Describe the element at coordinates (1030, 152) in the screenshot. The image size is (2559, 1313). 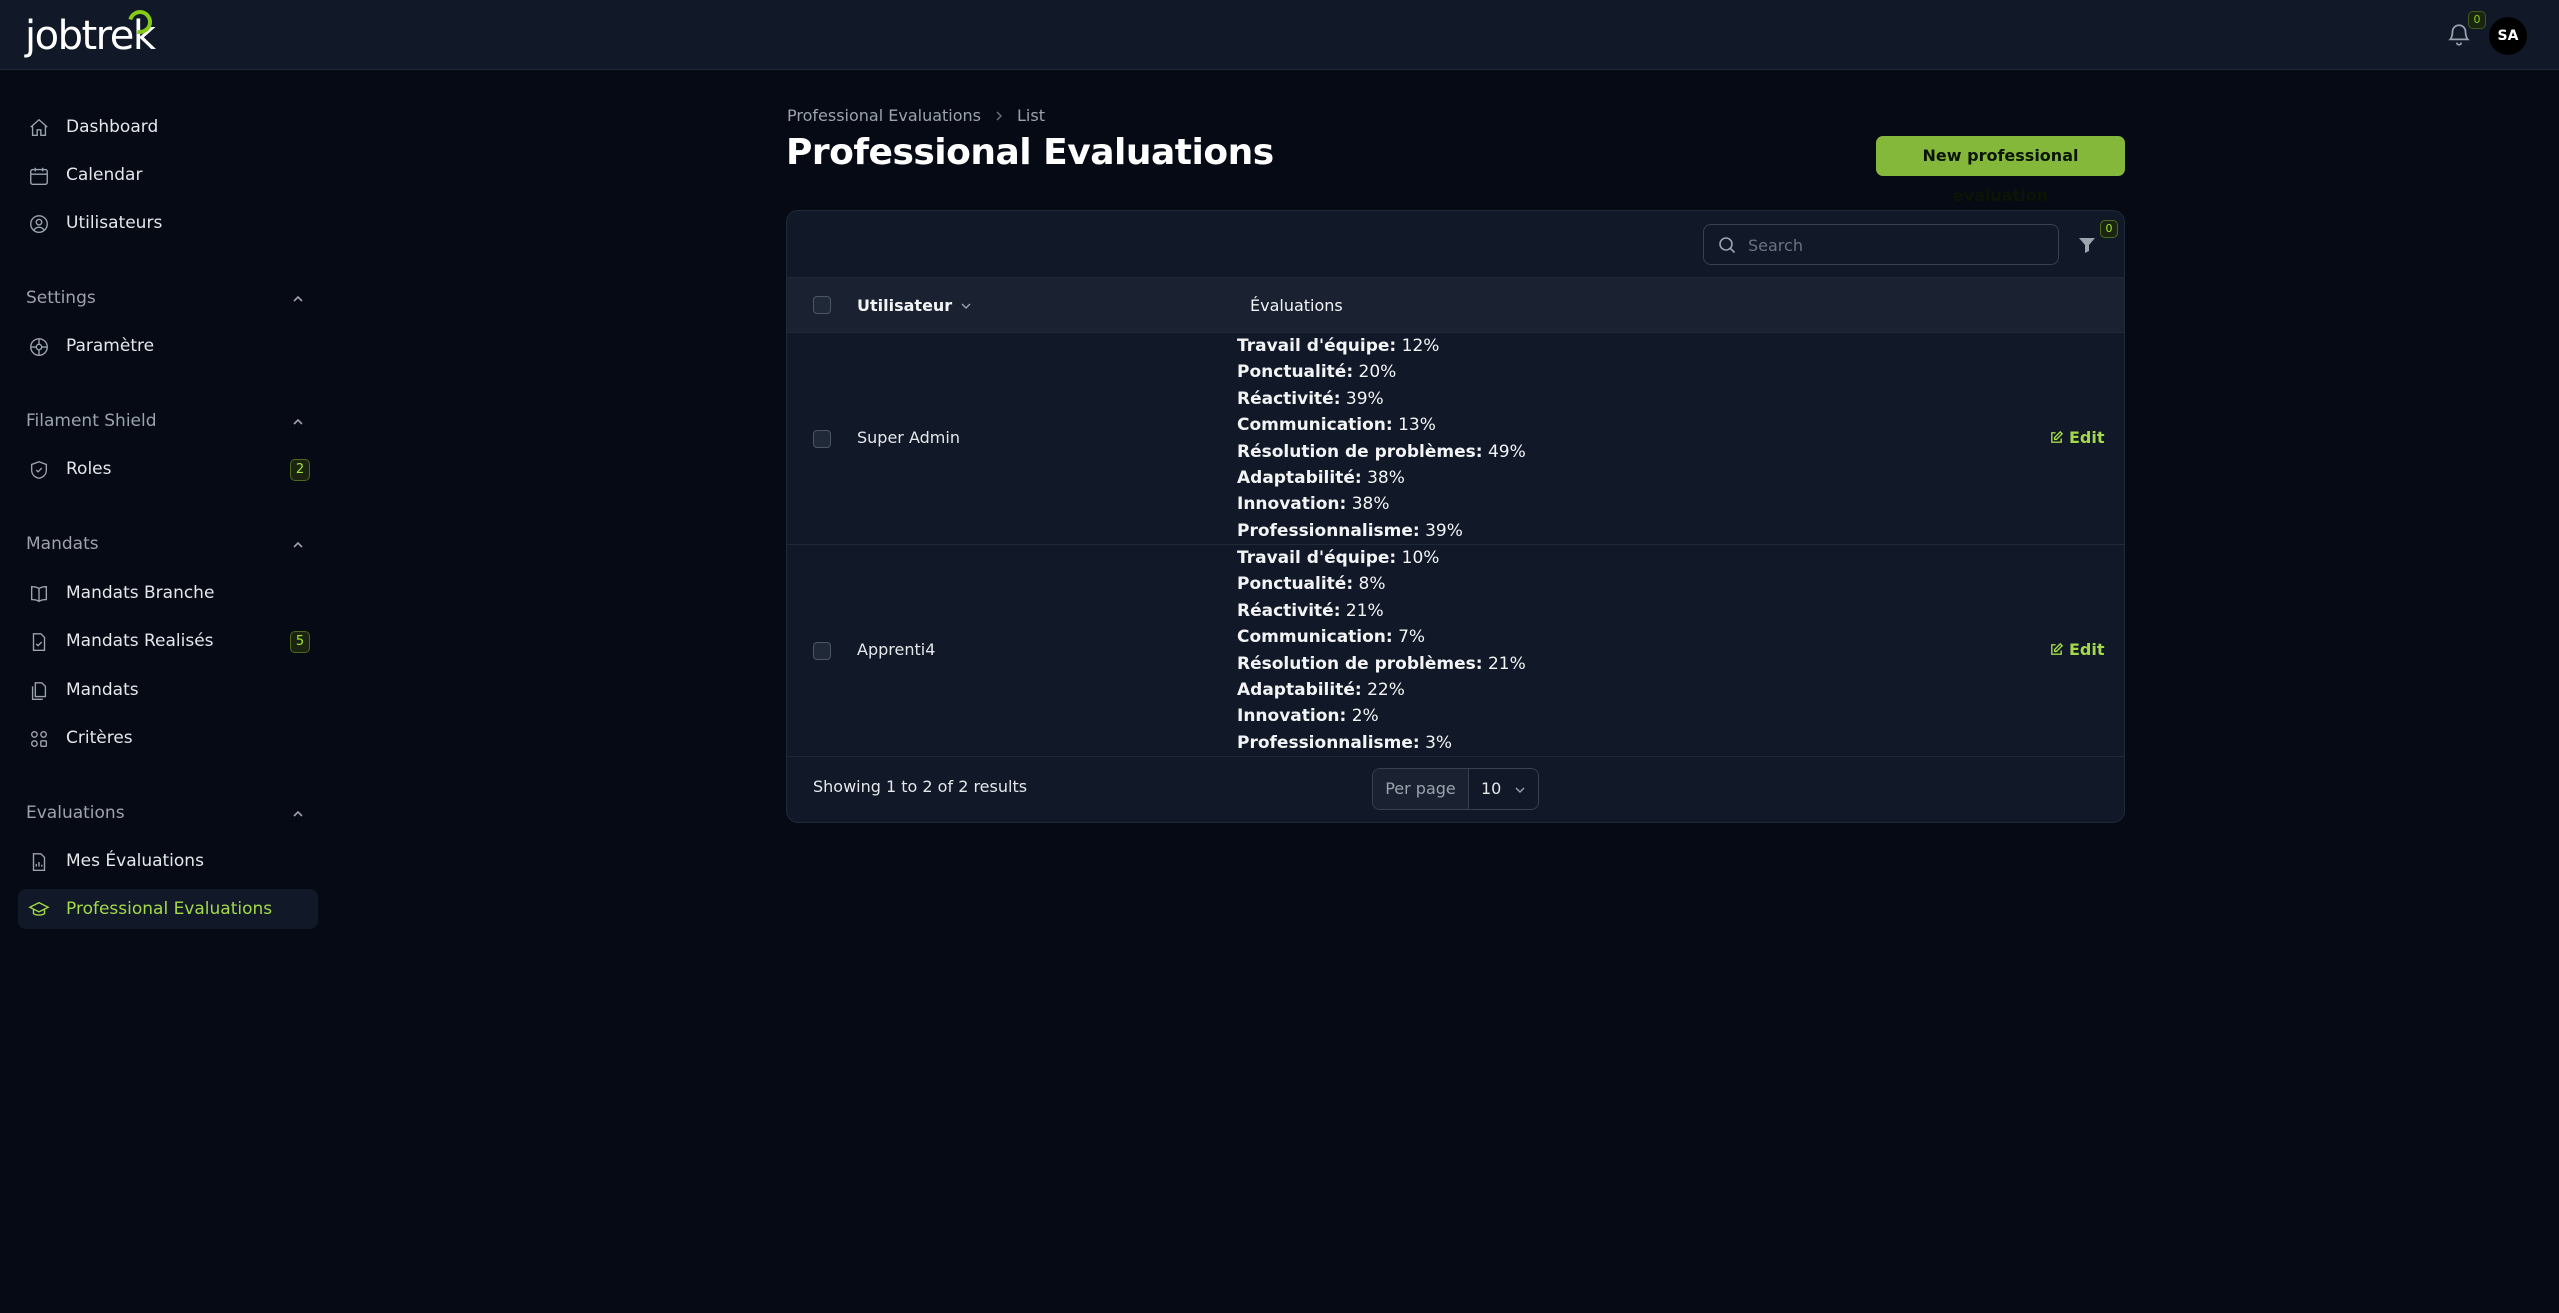
I see `page-title: Professional Evaluations` at that location.